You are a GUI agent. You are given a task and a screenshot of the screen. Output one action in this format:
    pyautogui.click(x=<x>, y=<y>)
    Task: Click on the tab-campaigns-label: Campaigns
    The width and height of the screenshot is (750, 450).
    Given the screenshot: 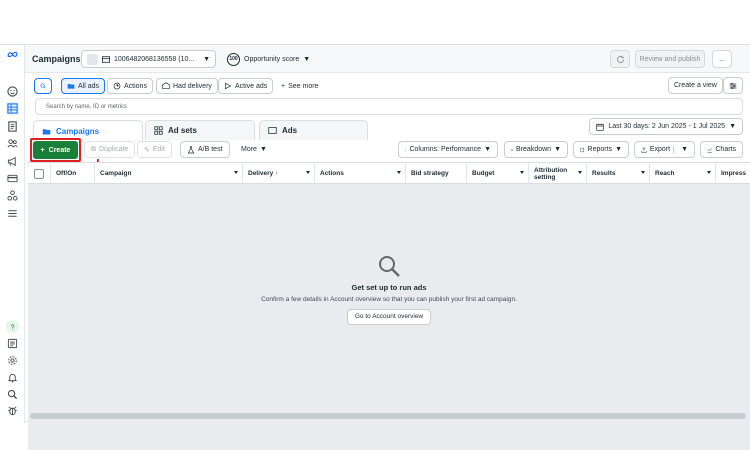 What is the action you would take?
    pyautogui.click(x=78, y=131)
    